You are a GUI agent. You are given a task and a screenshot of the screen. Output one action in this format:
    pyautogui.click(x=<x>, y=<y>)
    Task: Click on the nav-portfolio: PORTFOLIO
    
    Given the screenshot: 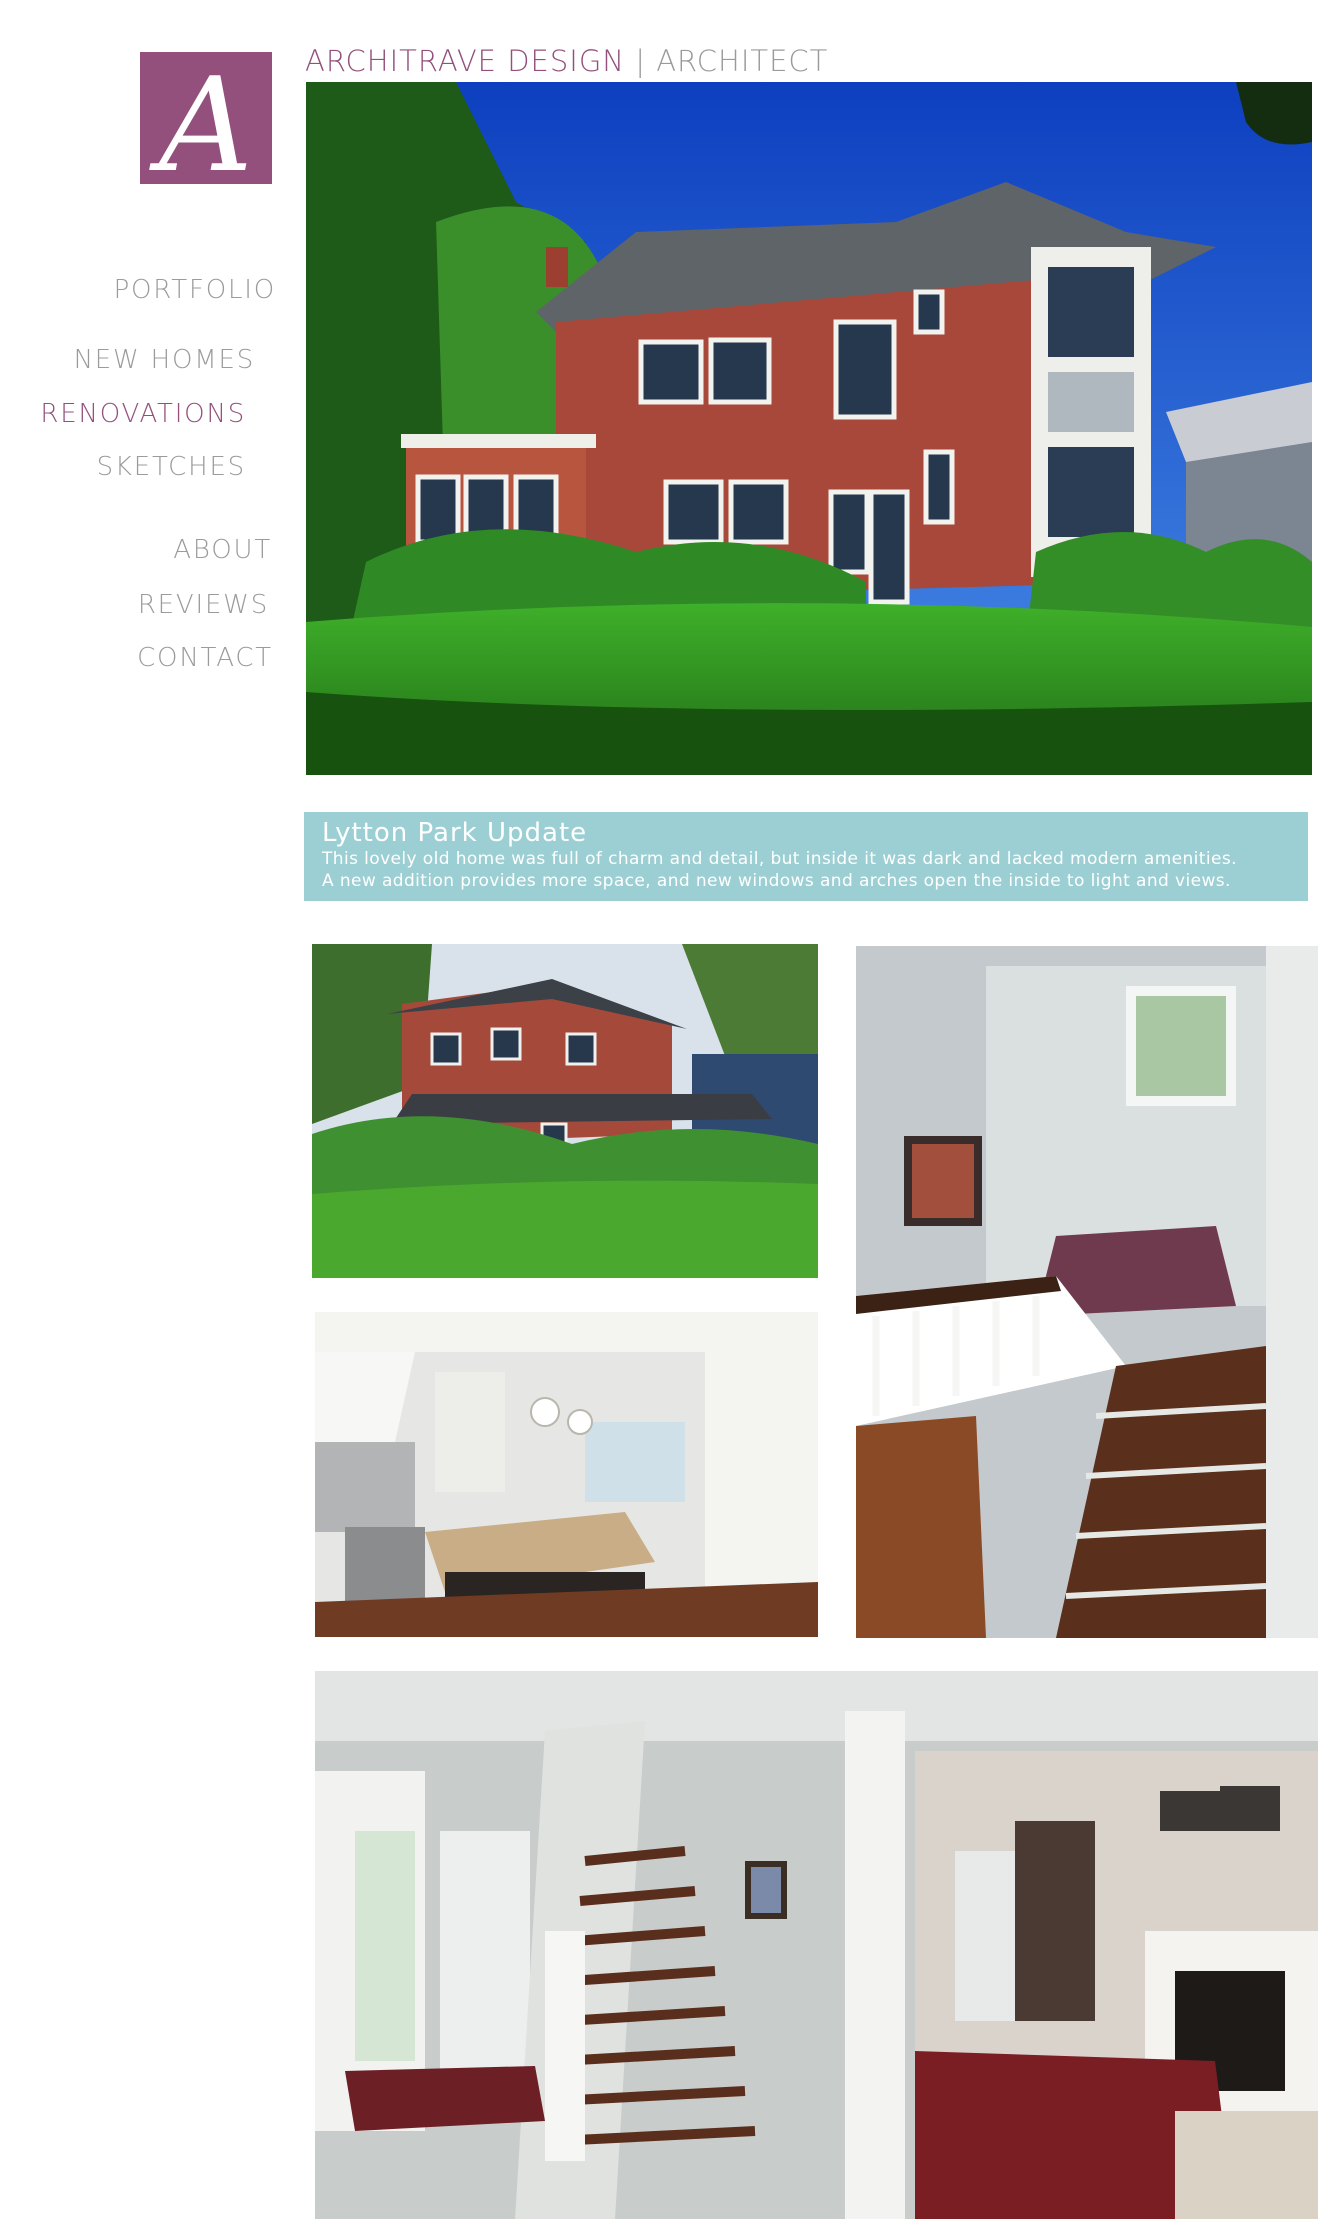 What is the action you would take?
    pyautogui.click(x=195, y=290)
    